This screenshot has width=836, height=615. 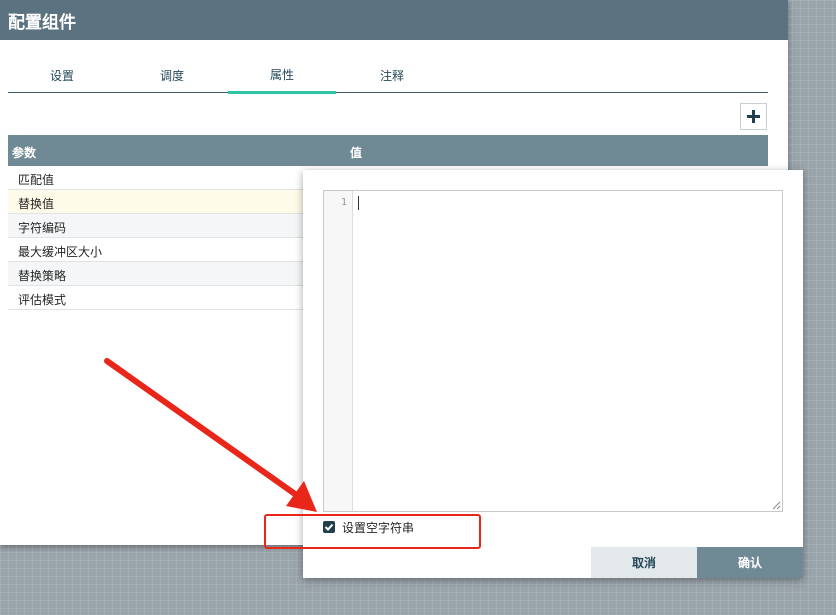 What do you see at coordinates (356, 153) in the screenshot?
I see `column-header-value: 值` at bounding box center [356, 153].